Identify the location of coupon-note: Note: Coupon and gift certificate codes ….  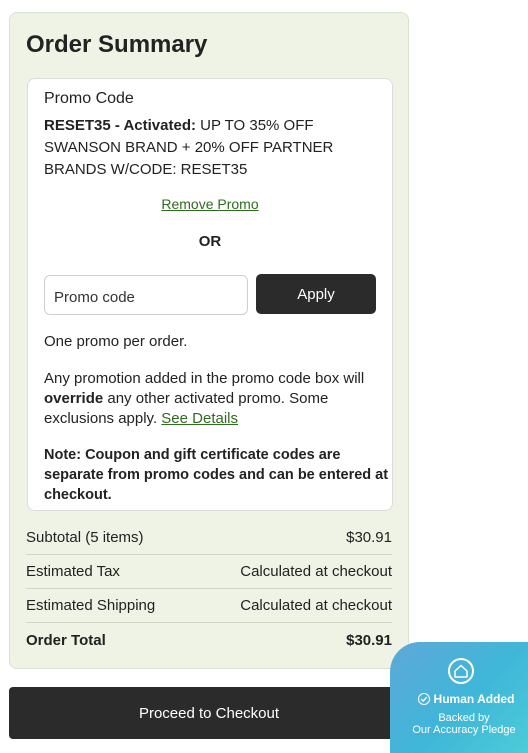
(216, 475).